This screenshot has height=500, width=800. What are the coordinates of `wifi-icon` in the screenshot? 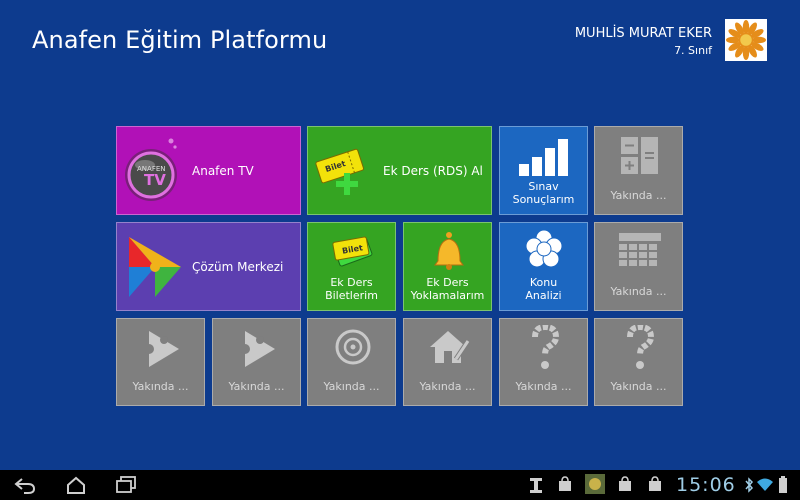 It's located at (765, 484).